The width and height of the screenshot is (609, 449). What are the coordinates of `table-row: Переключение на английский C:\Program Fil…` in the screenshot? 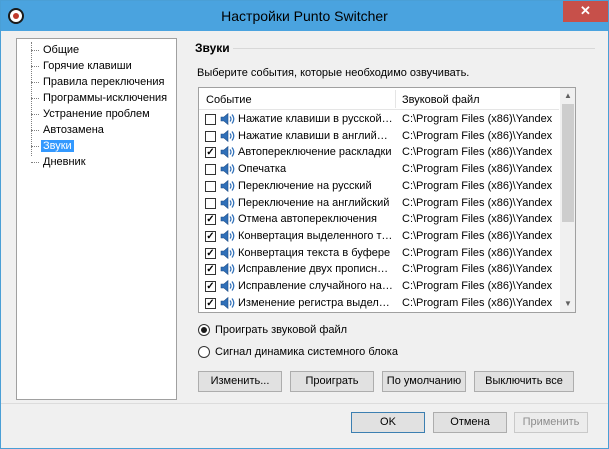 It's located at (379, 203).